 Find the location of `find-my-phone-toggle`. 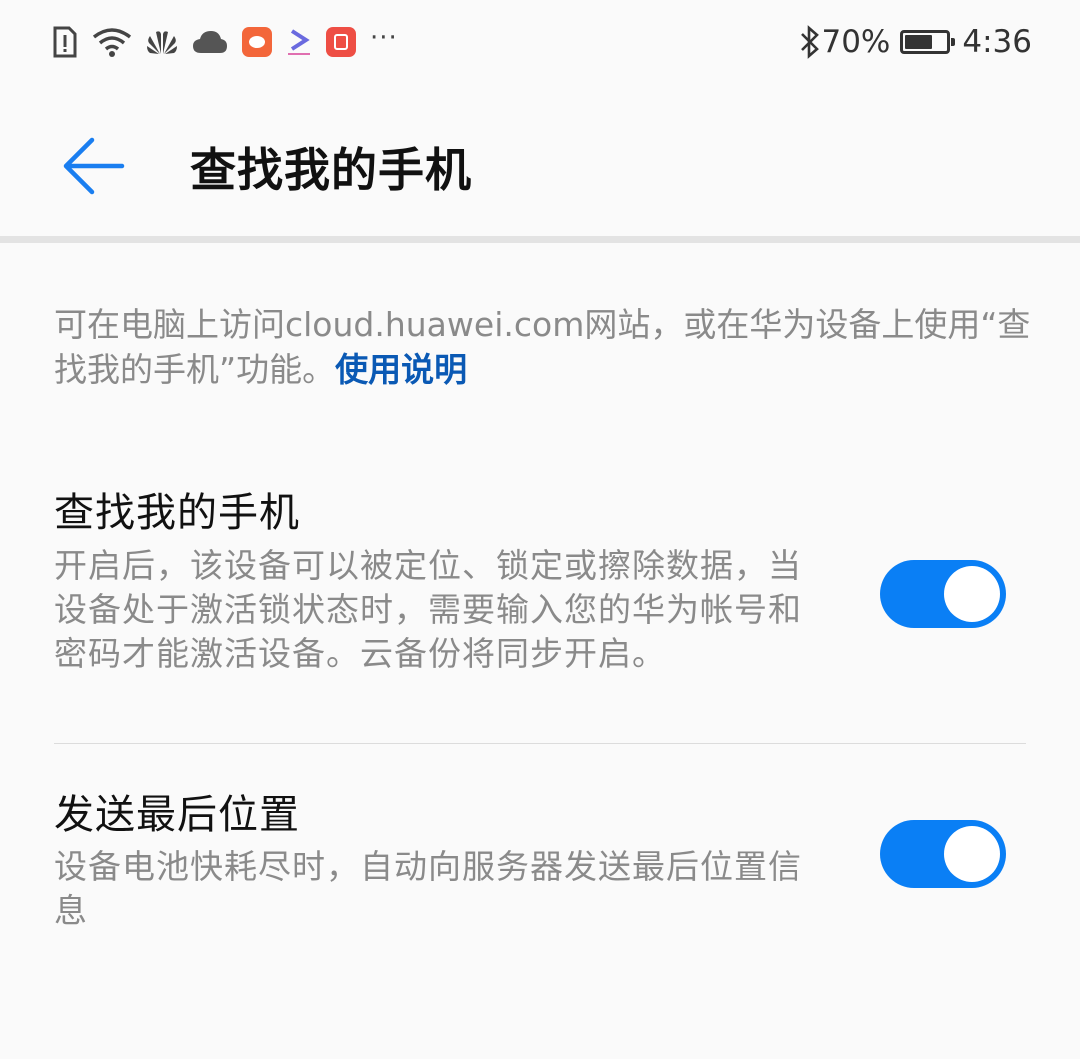

find-my-phone-toggle is located at coordinates (943, 594).